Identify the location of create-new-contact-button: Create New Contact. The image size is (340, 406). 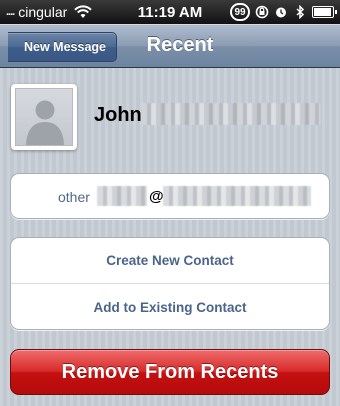
(170, 261).